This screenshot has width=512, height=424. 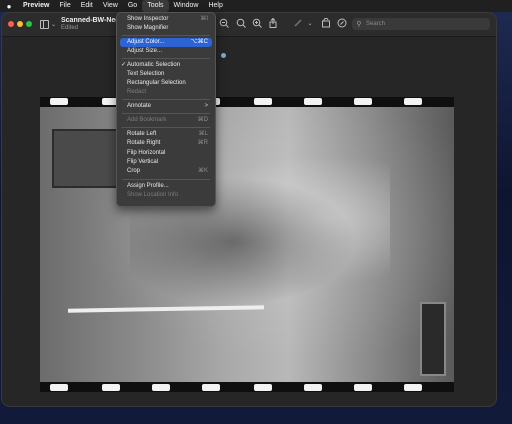 I want to click on menu-item-show-location-info: Show Location Info, so click(x=166, y=195).